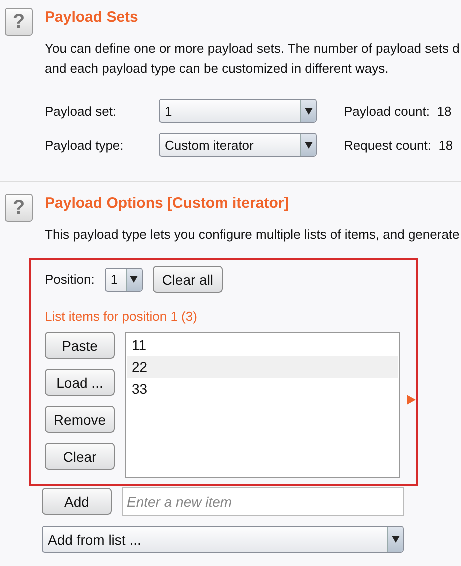 The image size is (461, 566). Describe the element at coordinates (85, 145) in the screenshot. I see `field-label: Payload type:` at that location.